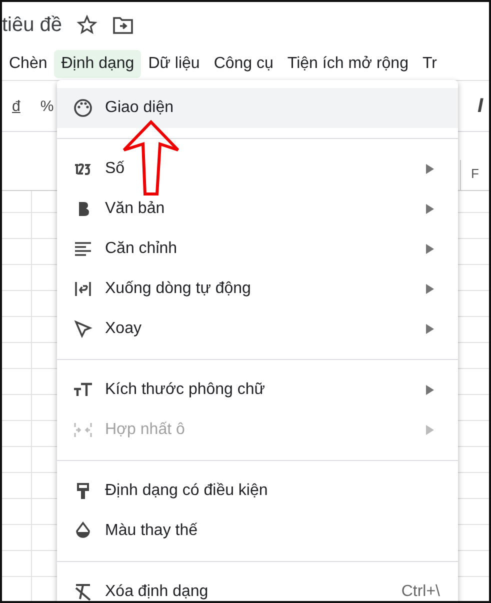  What do you see at coordinates (429, 64) in the screenshot?
I see `menubar-item: Tr` at bounding box center [429, 64].